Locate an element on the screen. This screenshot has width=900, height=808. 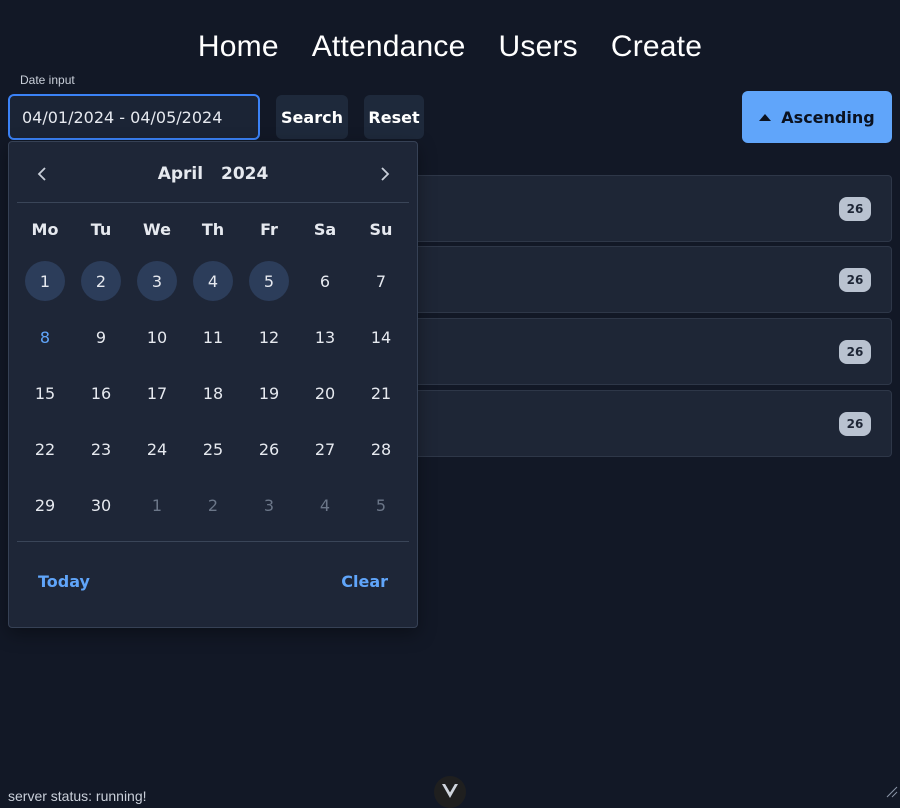
weekday-header-row: MoTuWeThFrSaSu is located at coordinates (213, 229).